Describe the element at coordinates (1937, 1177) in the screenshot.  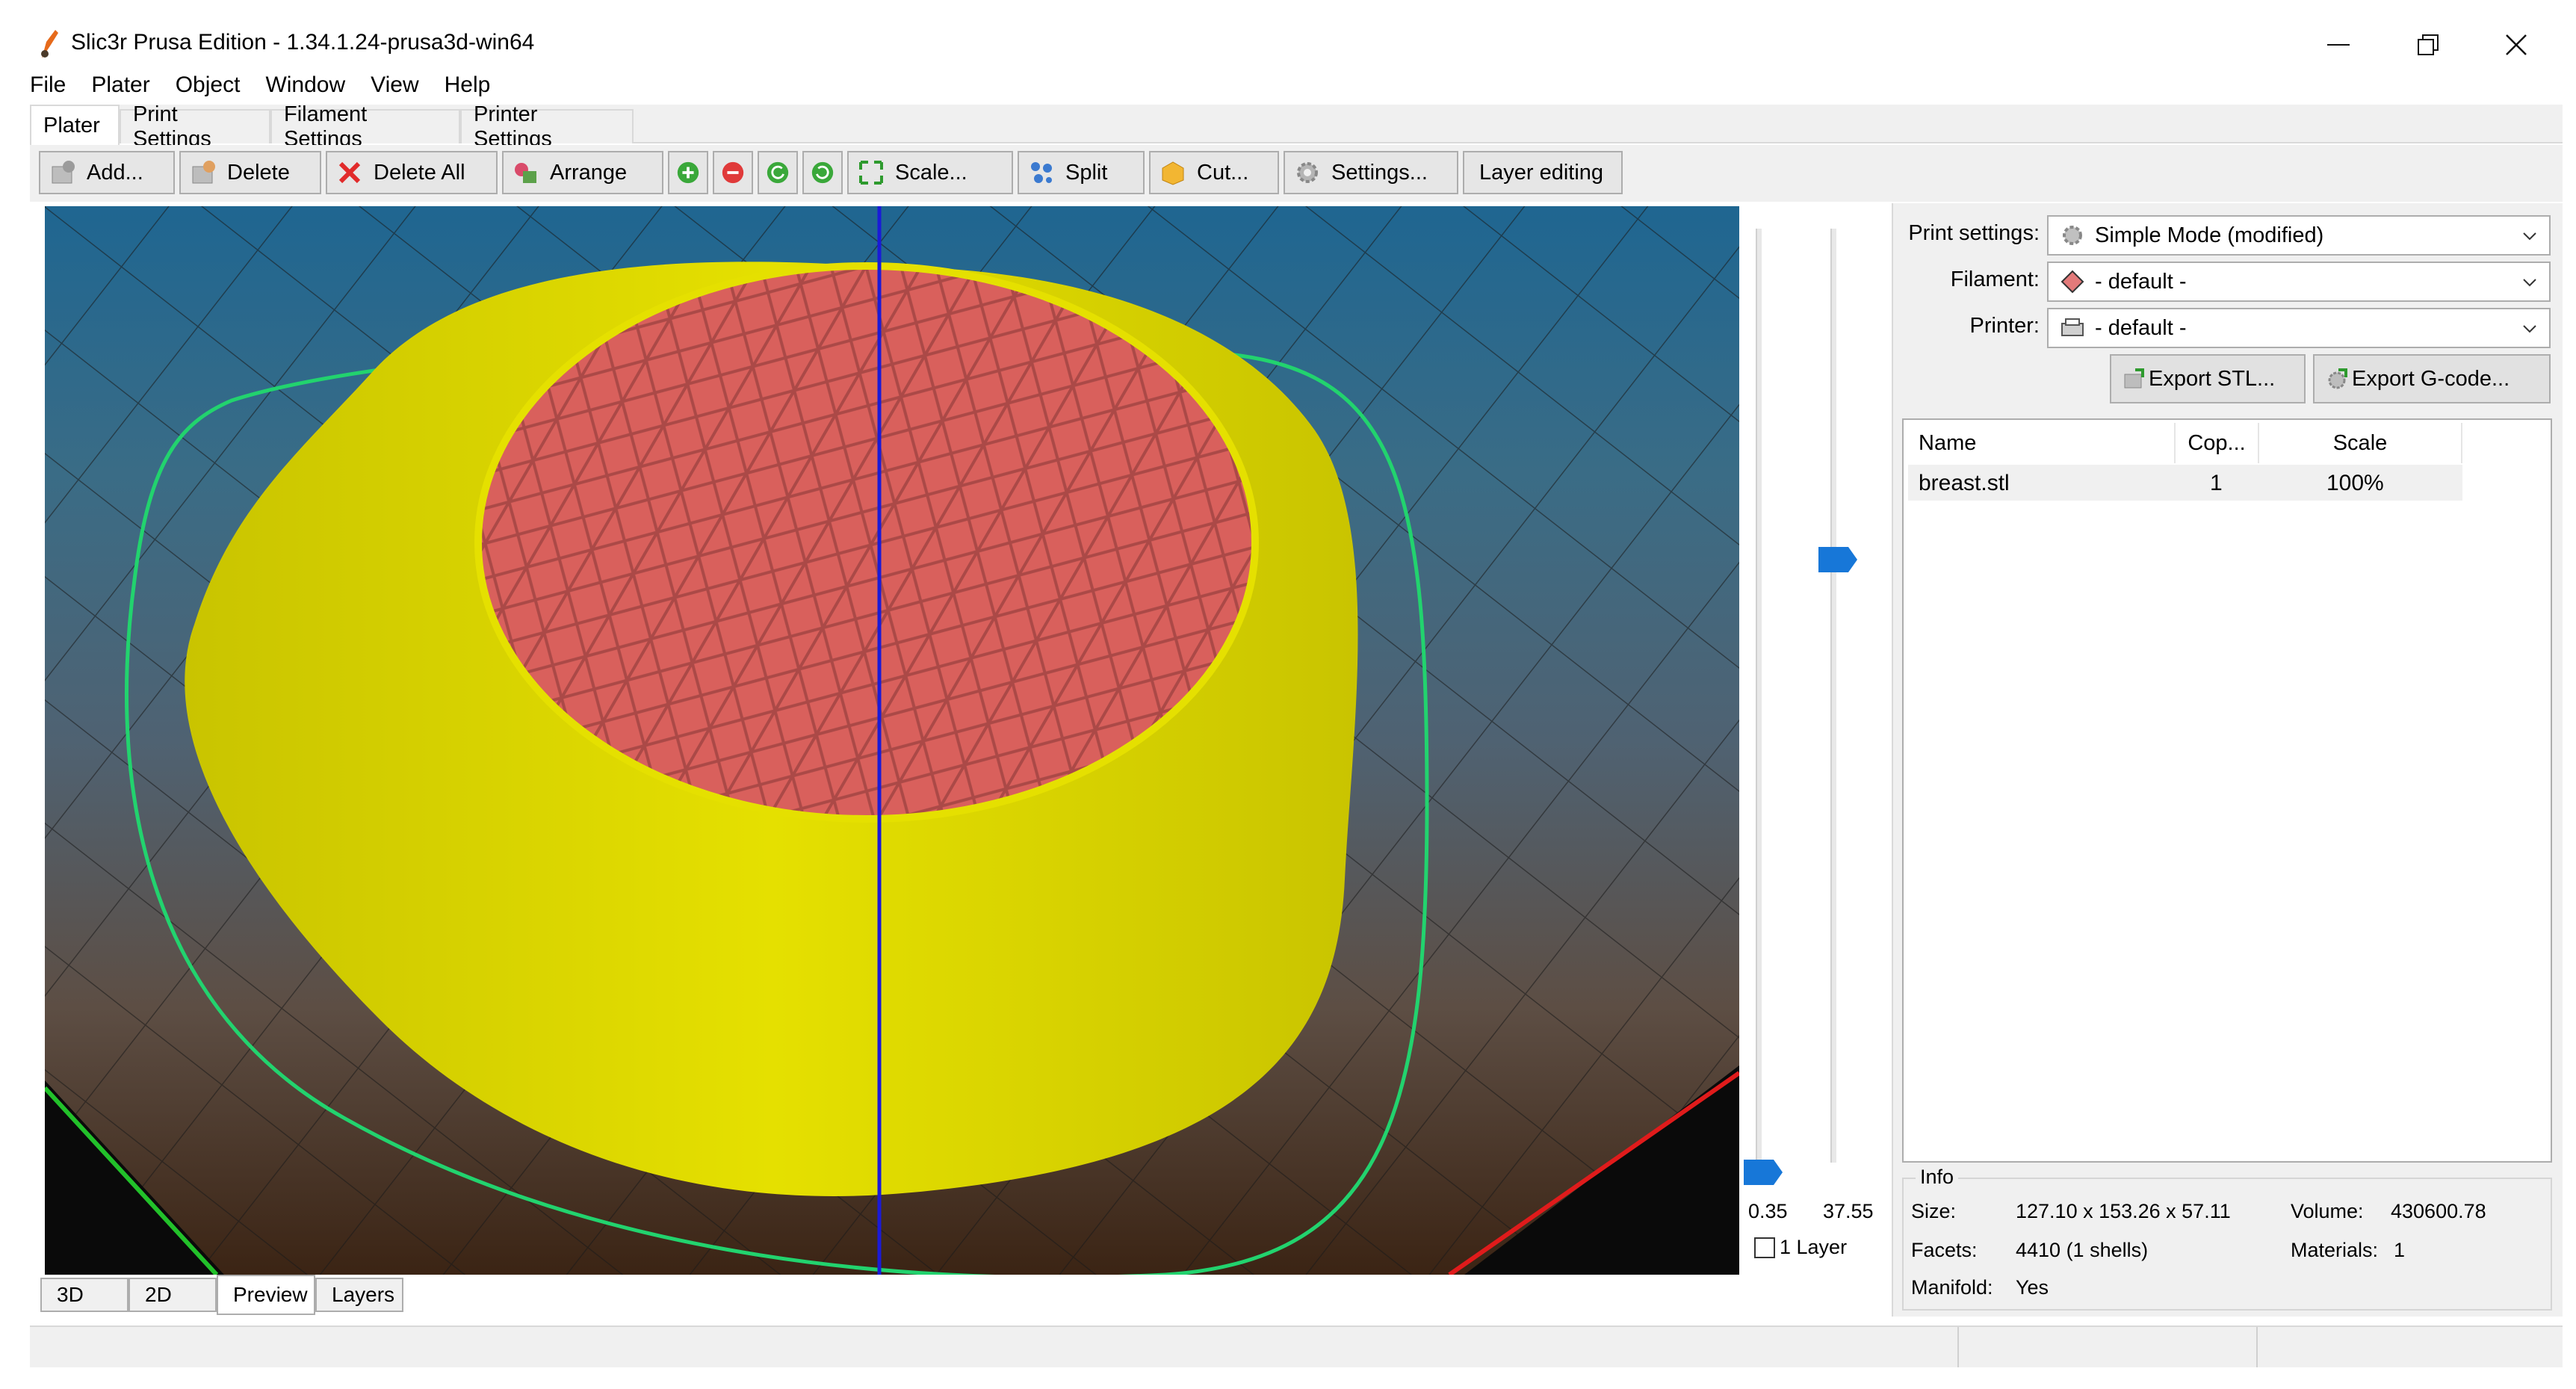
I see `info-title: Info` at that location.